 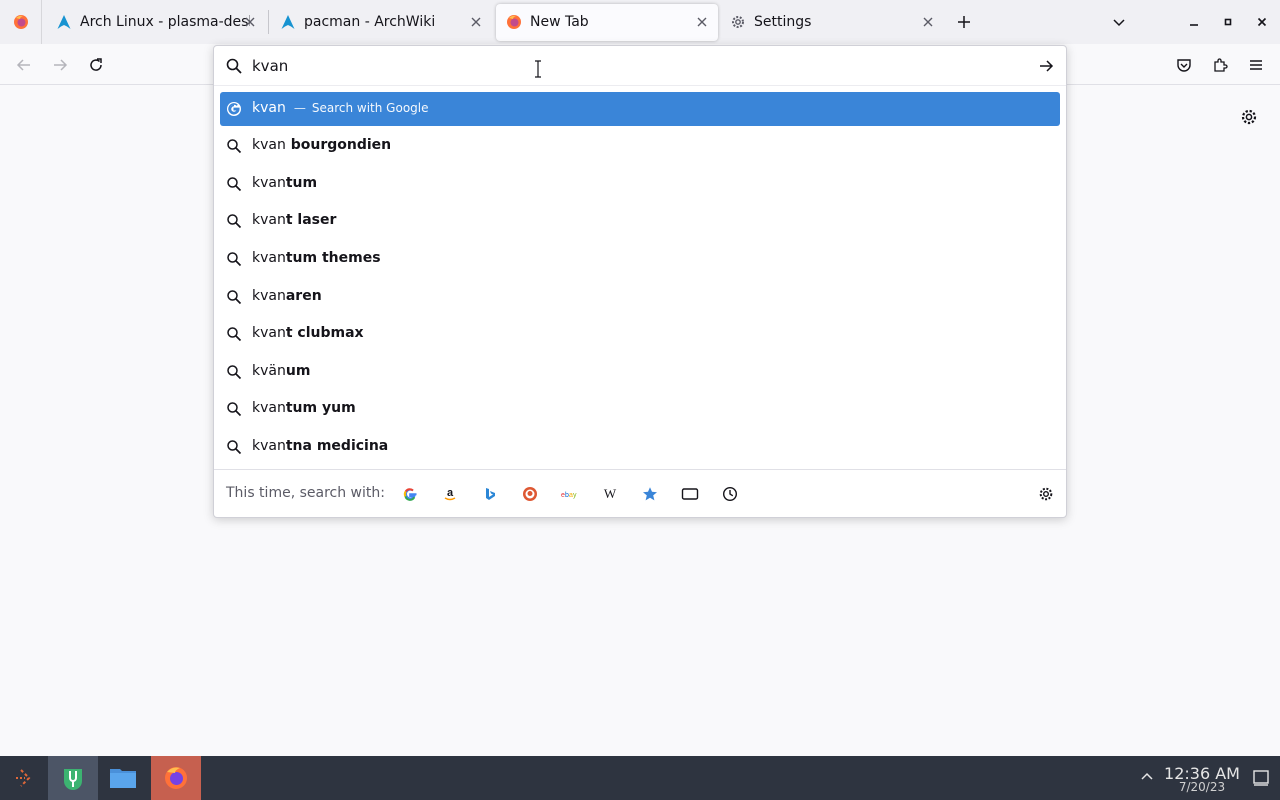 What do you see at coordinates (640, 447) in the screenshot?
I see `suggestion-item: kvantna medicina` at bounding box center [640, 447].